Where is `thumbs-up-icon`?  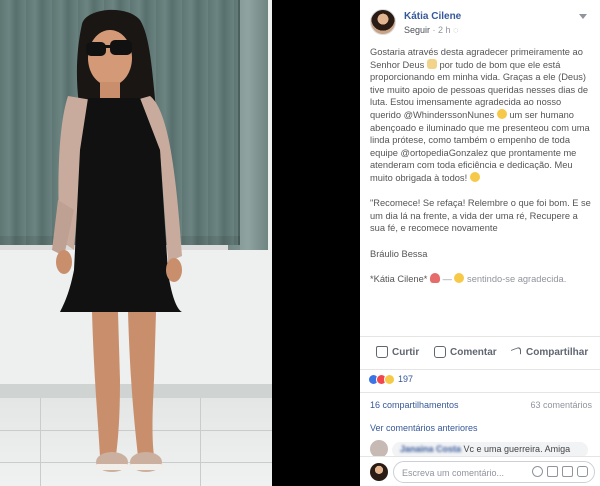
thumbs-up-icon is located at coordinates (382, 352).